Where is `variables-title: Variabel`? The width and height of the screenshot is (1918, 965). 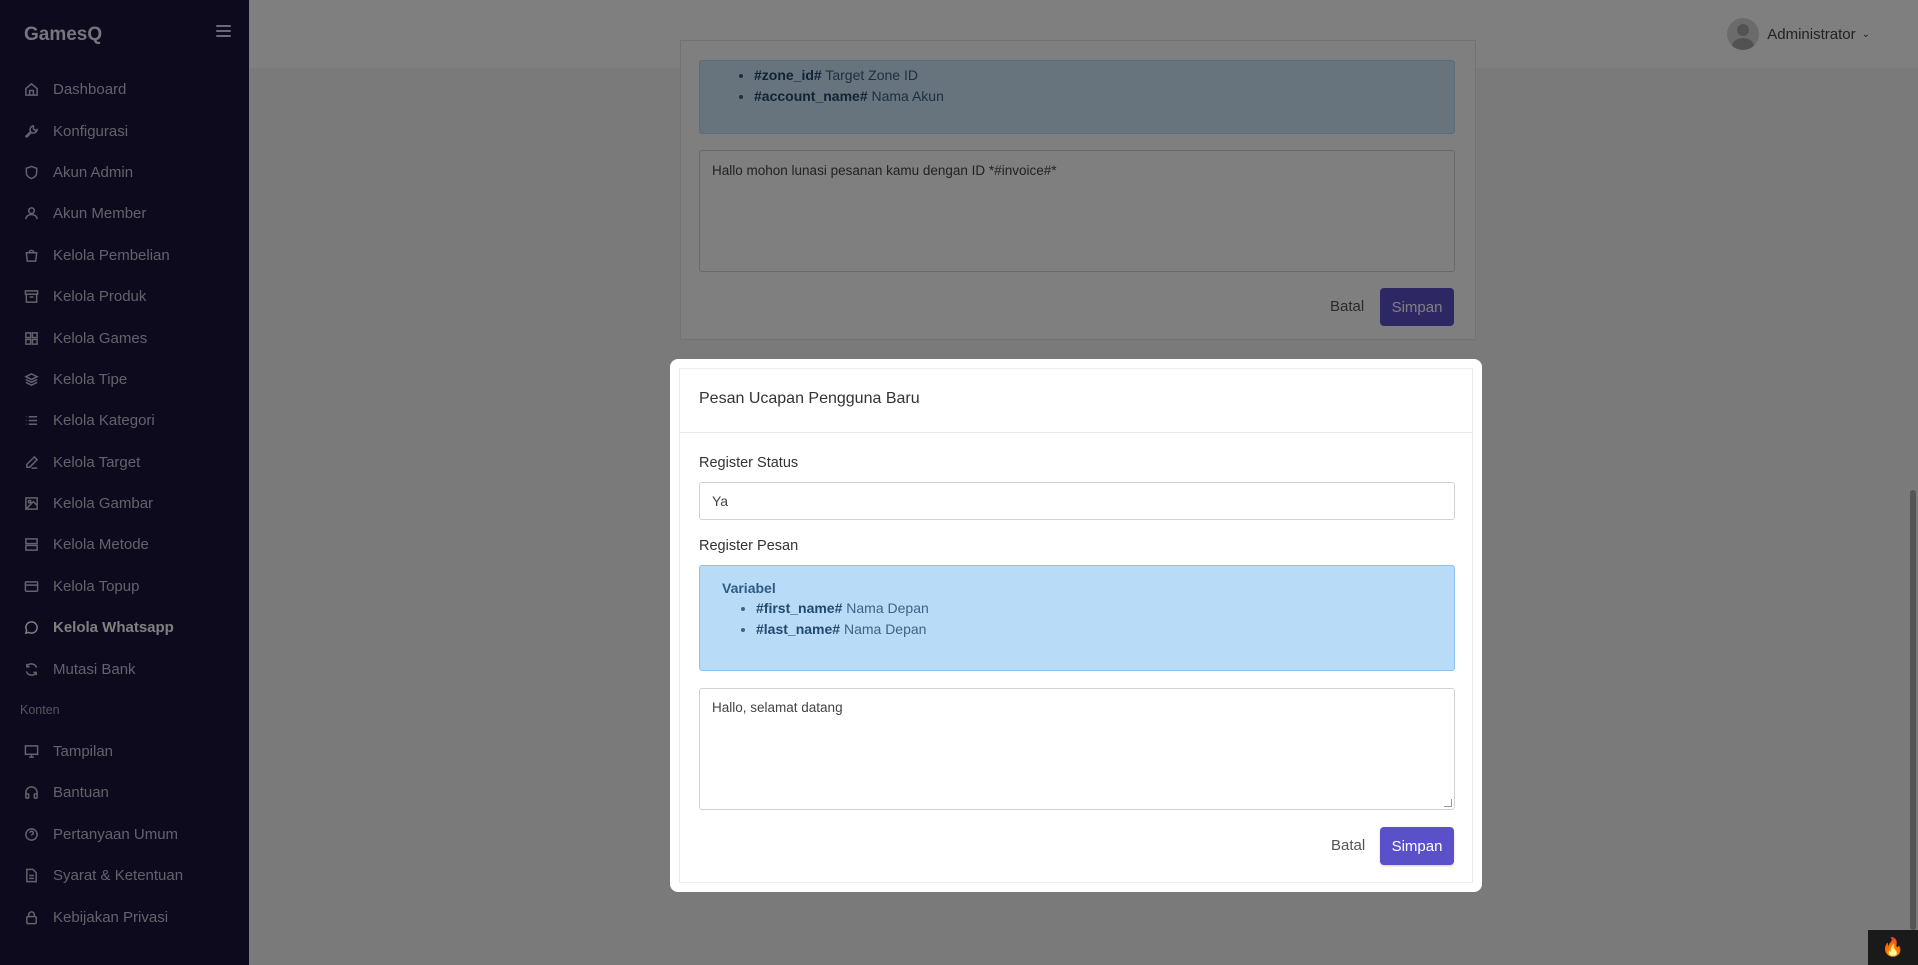
variables-title: Variabel is located at coordinates (749, 588).